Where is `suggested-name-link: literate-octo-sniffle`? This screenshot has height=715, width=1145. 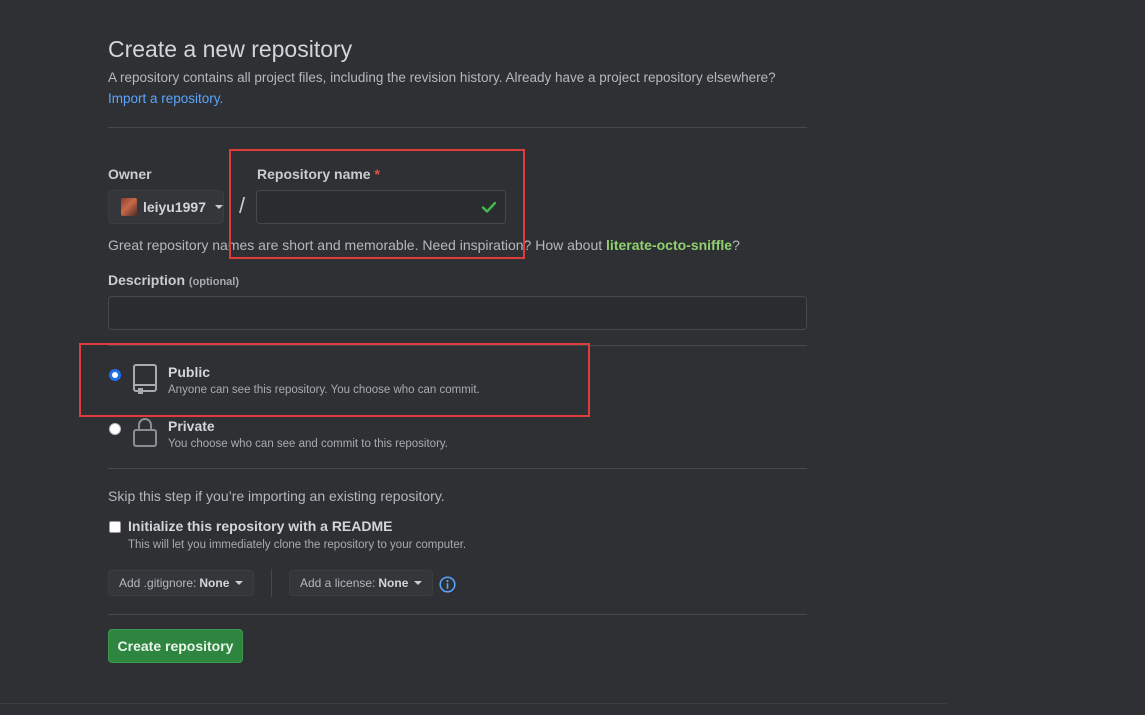 suggested-name-link: literate-octo-sniffle is located at coordinates (669, 245).